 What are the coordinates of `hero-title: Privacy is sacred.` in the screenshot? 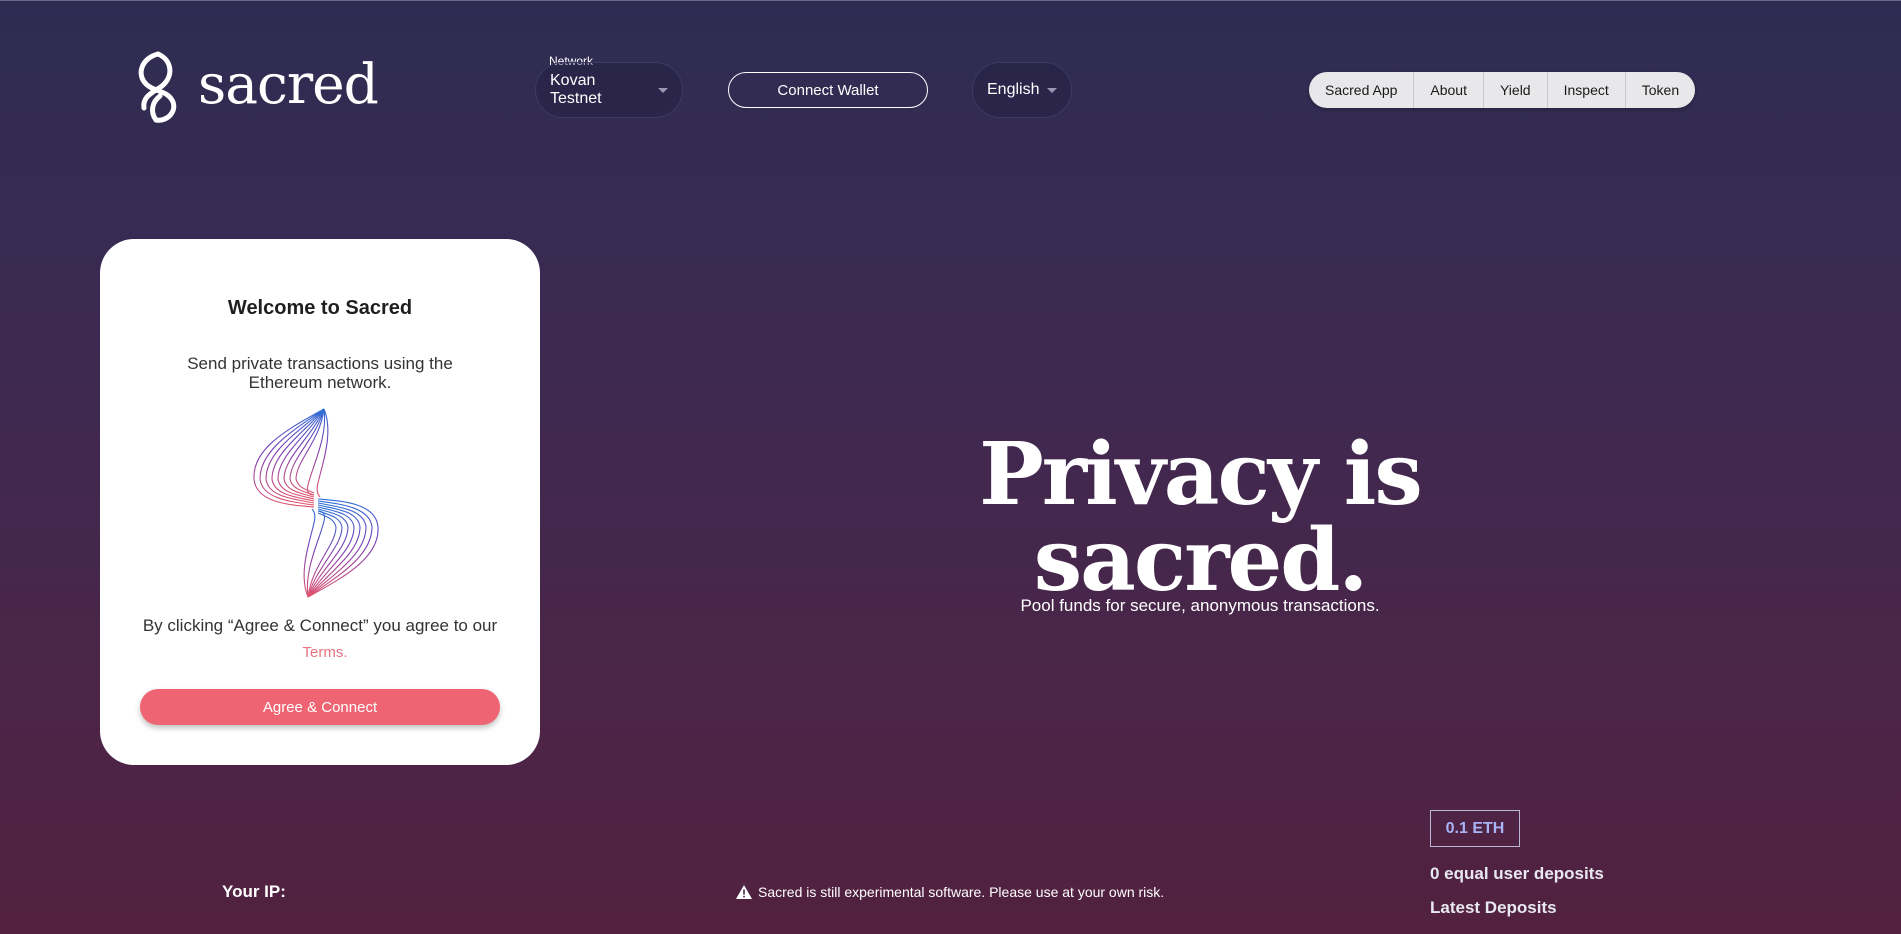 It's located at (1201, 517).